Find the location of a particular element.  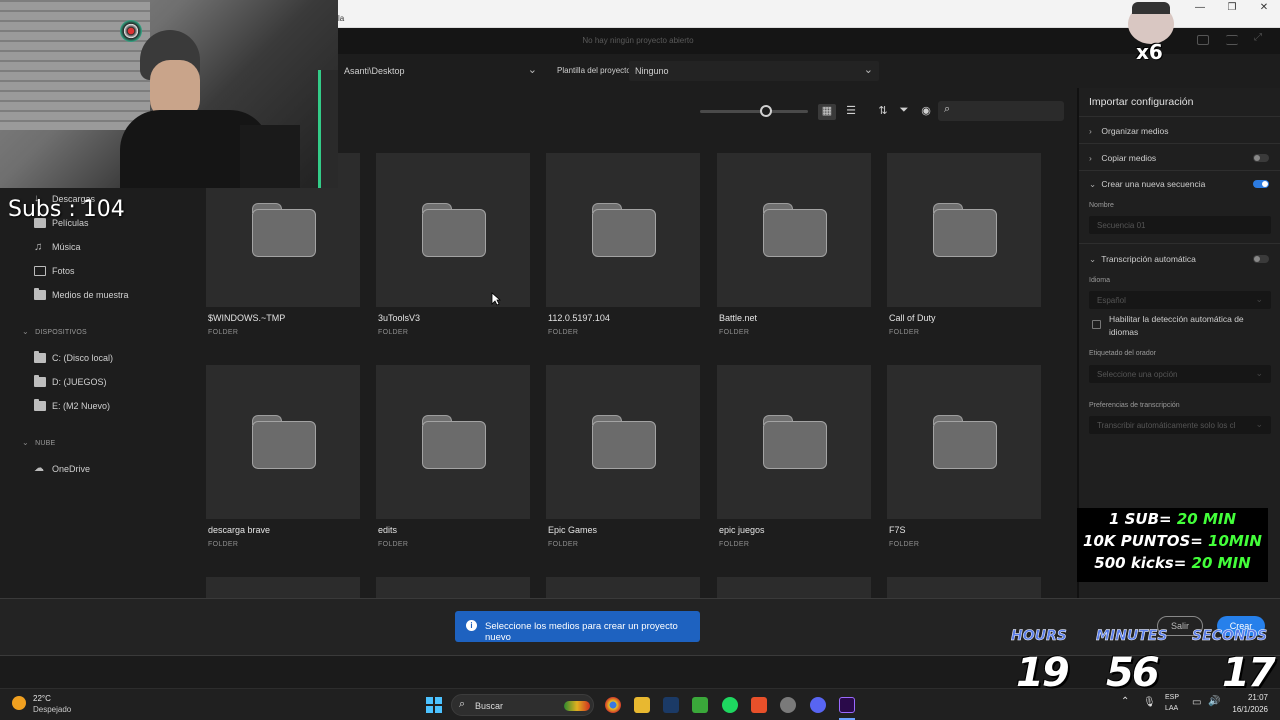

divider is located at coordinates (1179, 143).